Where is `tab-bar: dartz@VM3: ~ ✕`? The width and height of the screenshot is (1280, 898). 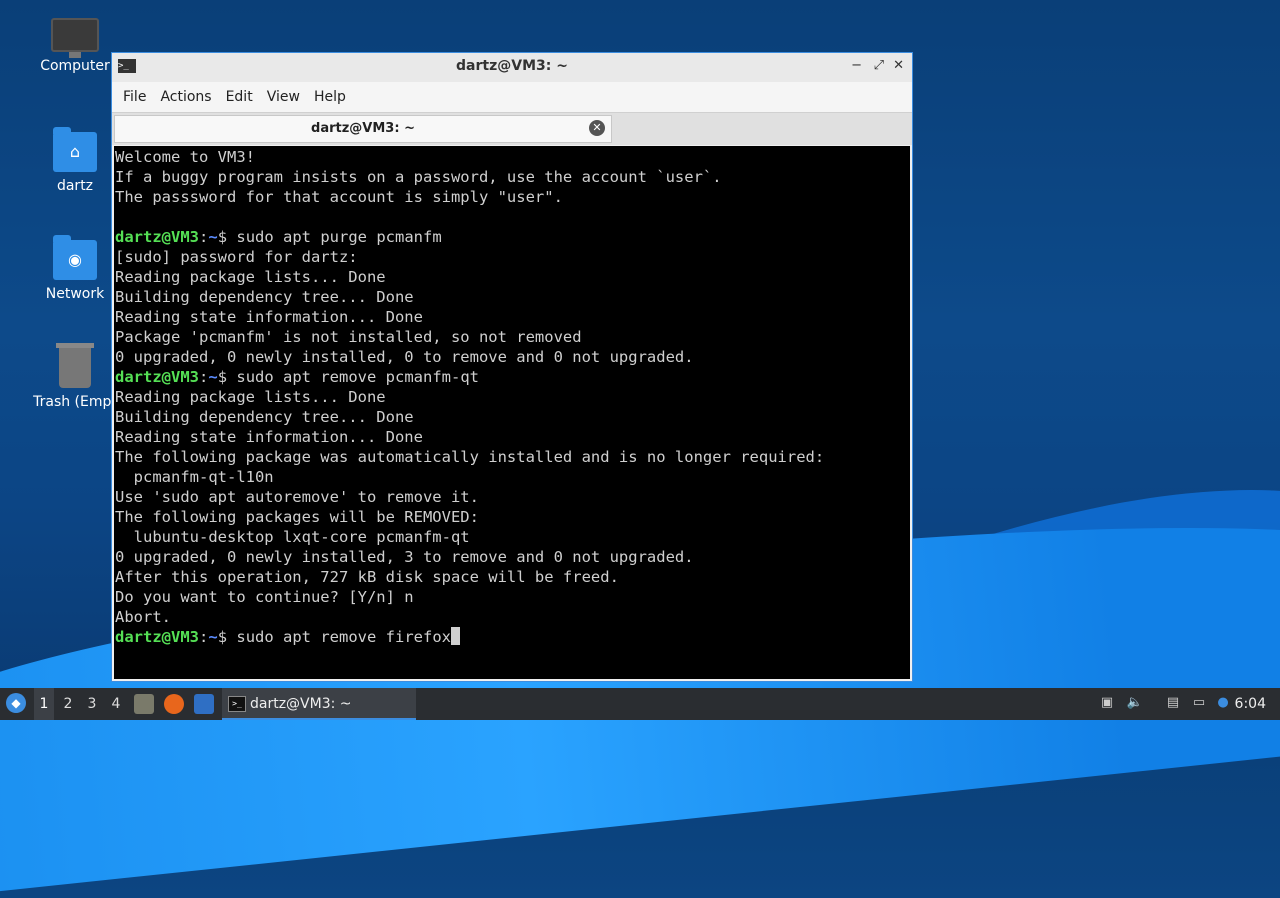 tab-bar: dartz@VM3: ~ ✕ is located at coordinates (512, 128).